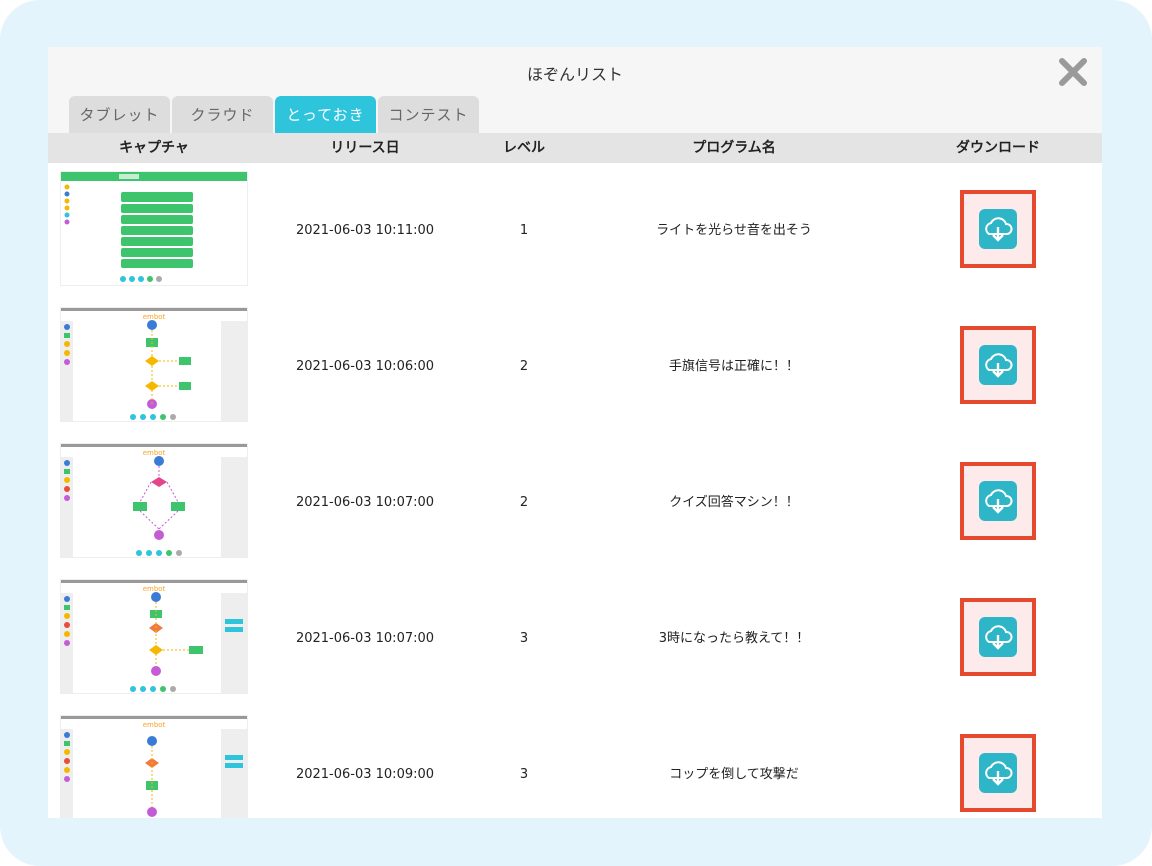 The height and width of the screenshot is (866, 1152). Describe the element at coordinates (734, 774) in the screenshot. I see `program-name: コップを倒して攻撃だ` at that location.